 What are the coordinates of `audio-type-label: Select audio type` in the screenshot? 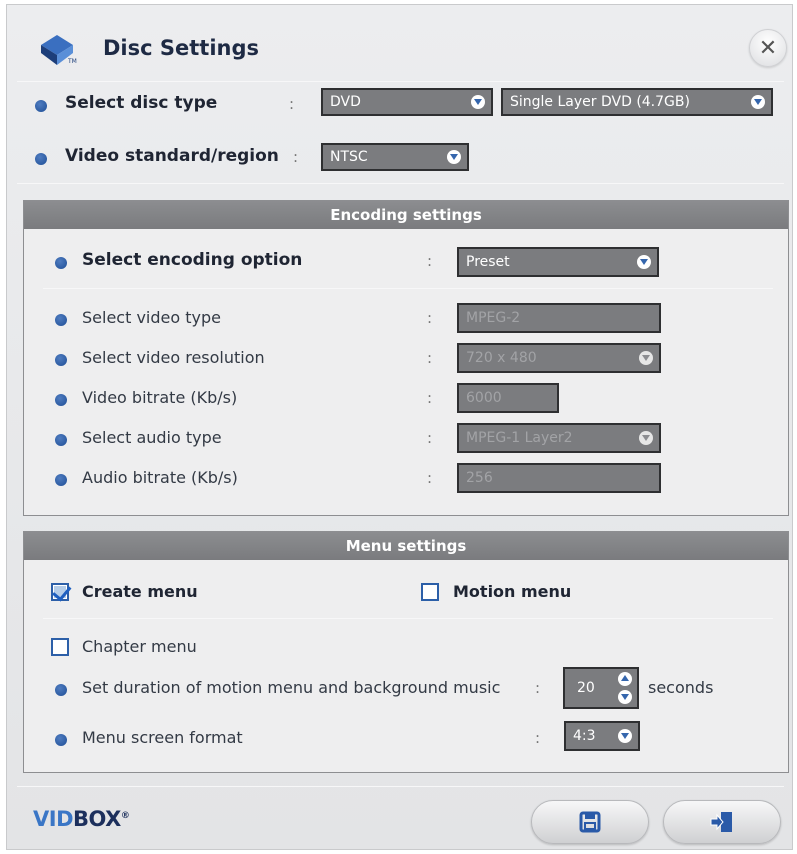 It's located at (152, 437).